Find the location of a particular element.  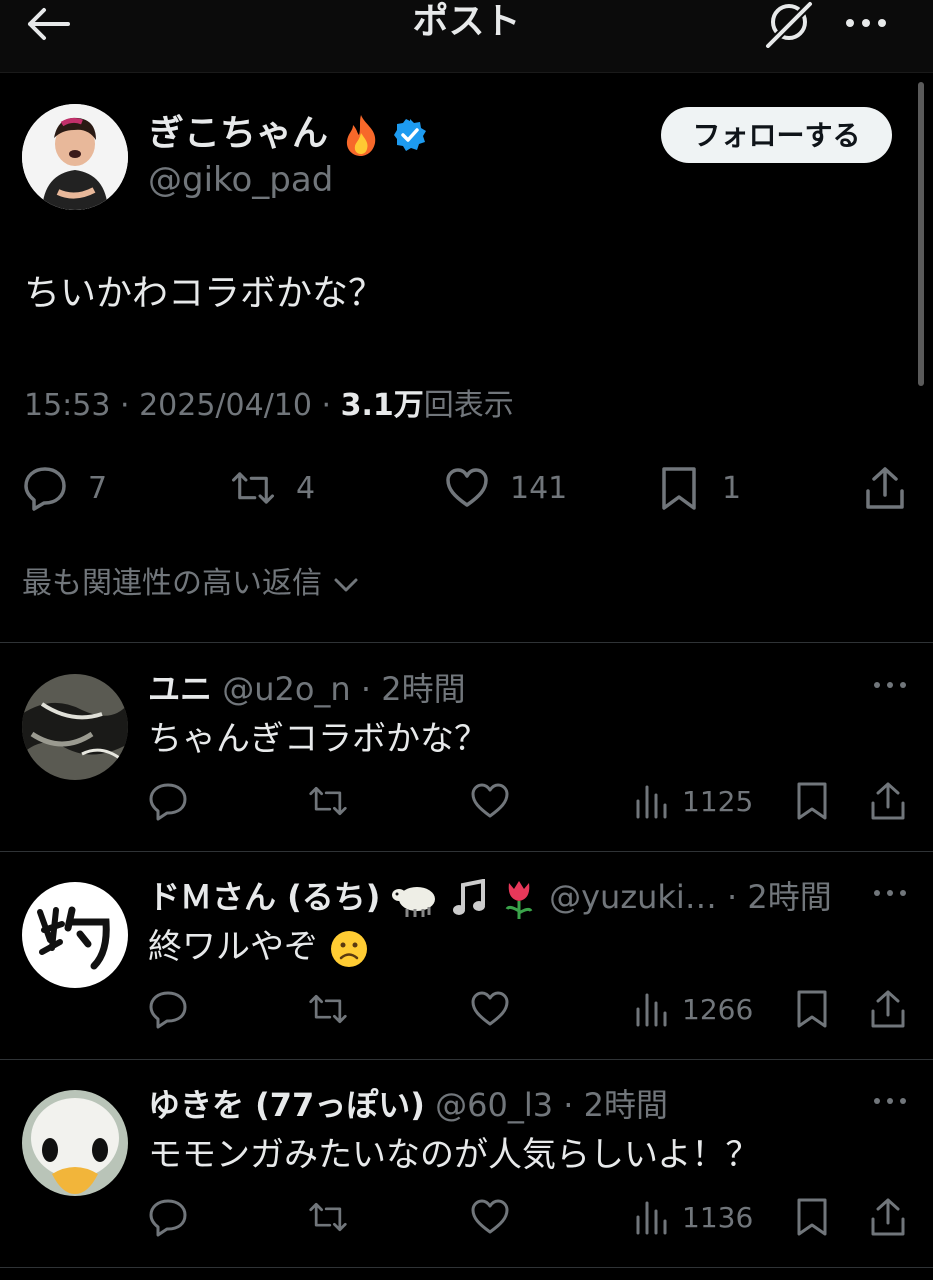

reply-button: 7 is located at coordinates (64, 488).